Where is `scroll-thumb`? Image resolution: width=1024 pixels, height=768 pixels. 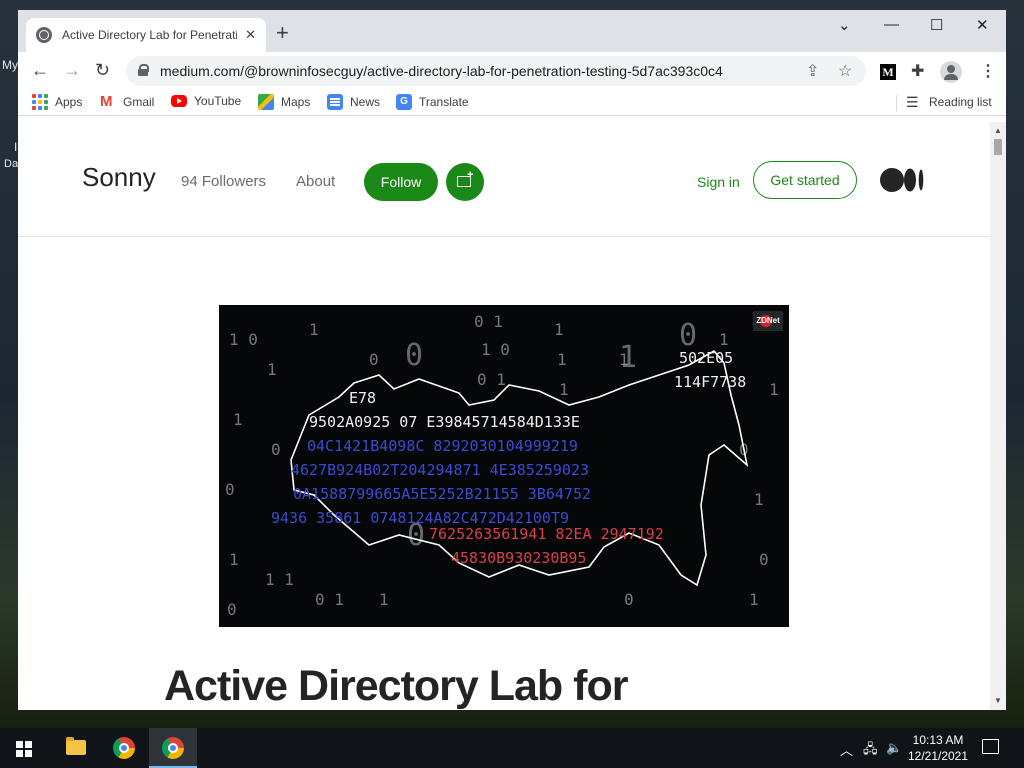 scroll-thumb is located at coordinates (998, 147).